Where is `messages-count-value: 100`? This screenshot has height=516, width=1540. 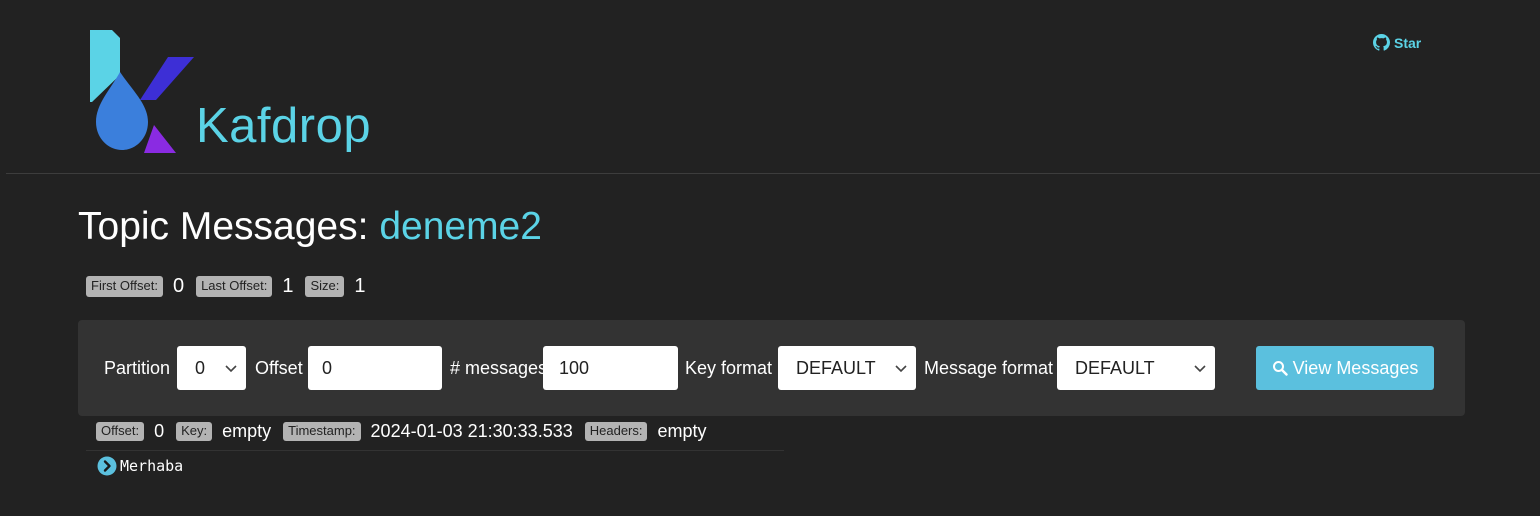
messages-count-value: 100 is located at coordinates (574, 367).